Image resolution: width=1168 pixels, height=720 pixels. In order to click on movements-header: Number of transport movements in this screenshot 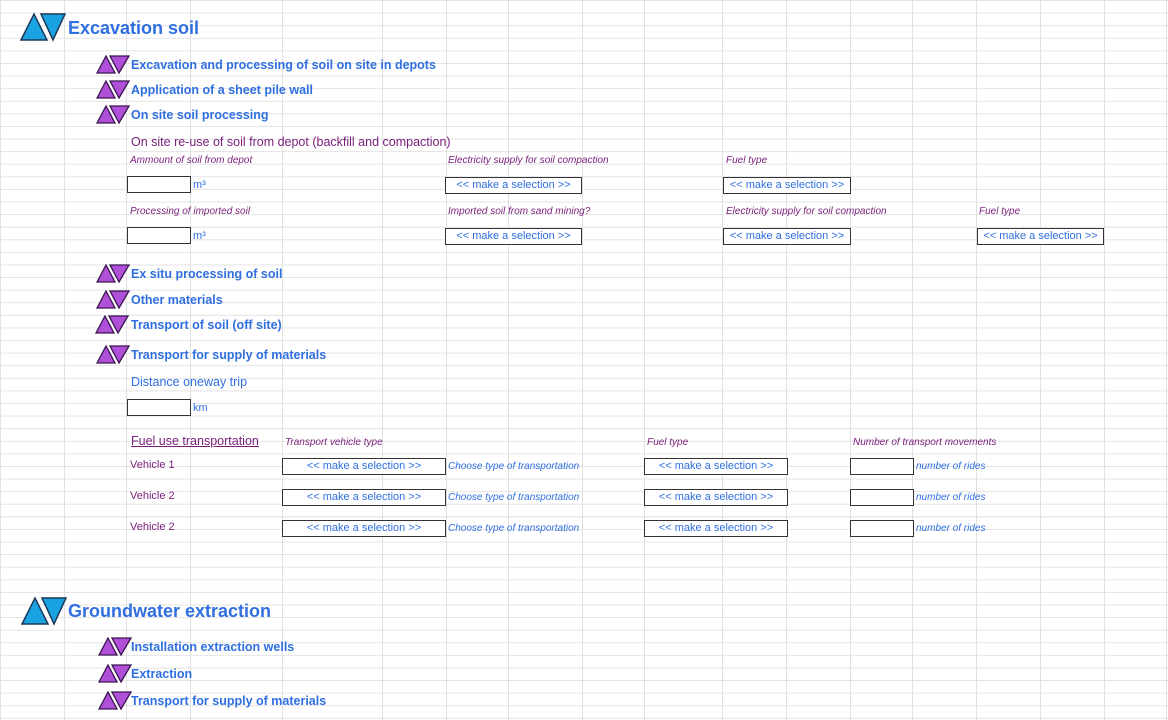, I will do `click(925, 442)`.